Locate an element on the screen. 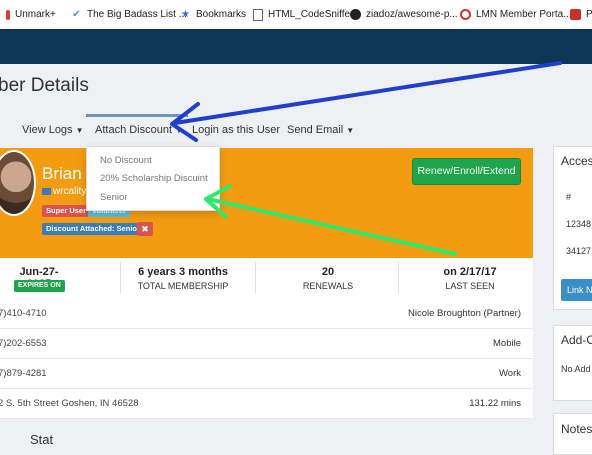 This screenshot has width=592, height=455. table-header-hash: # is located at coordinates (569, 197).